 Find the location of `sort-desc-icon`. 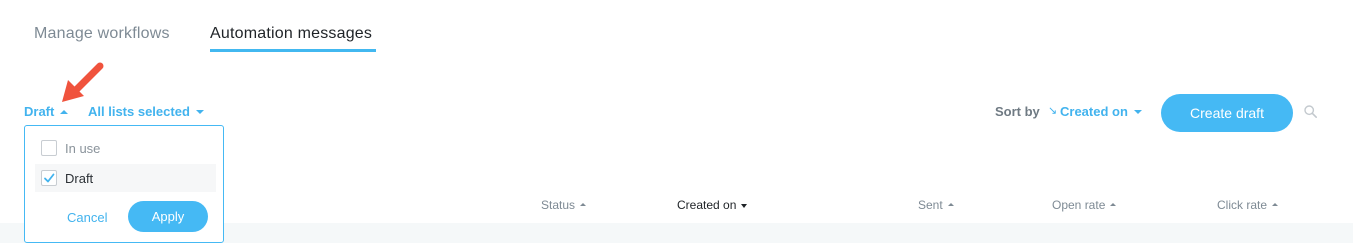

sort-desc-icon is located at coordinates (744, 205).